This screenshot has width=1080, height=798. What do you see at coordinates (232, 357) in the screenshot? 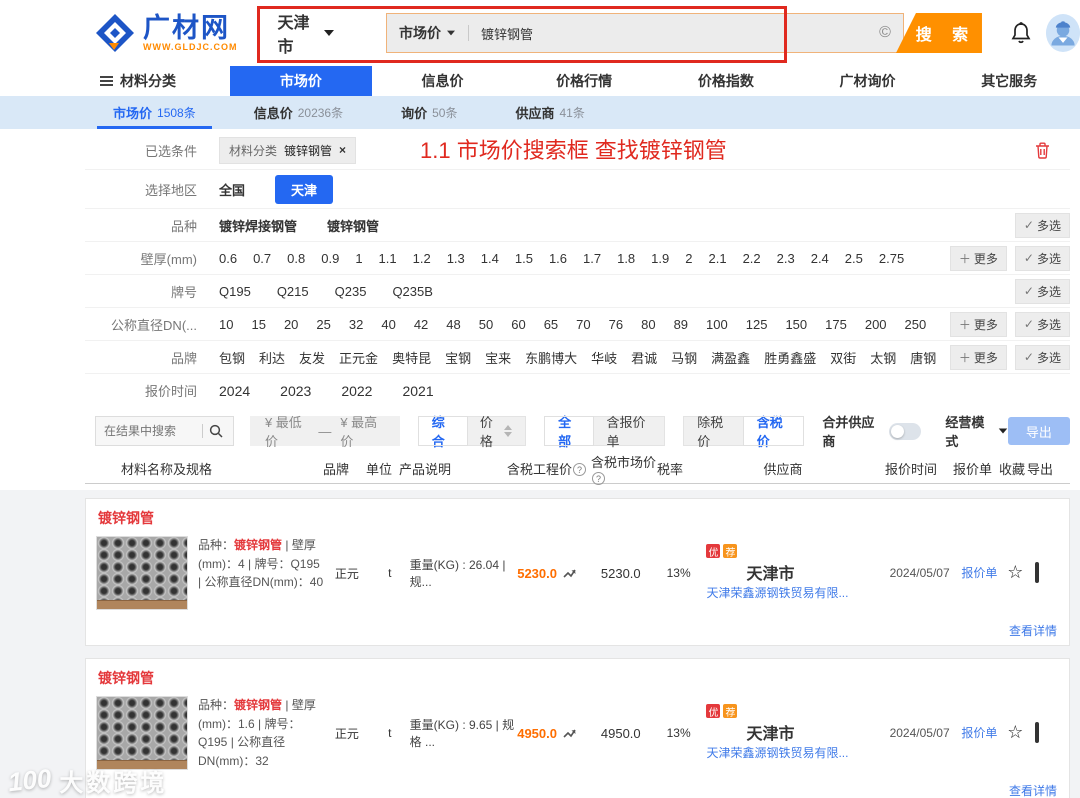
I see `brand-option: 包钢` at bounding box center [232, 357].